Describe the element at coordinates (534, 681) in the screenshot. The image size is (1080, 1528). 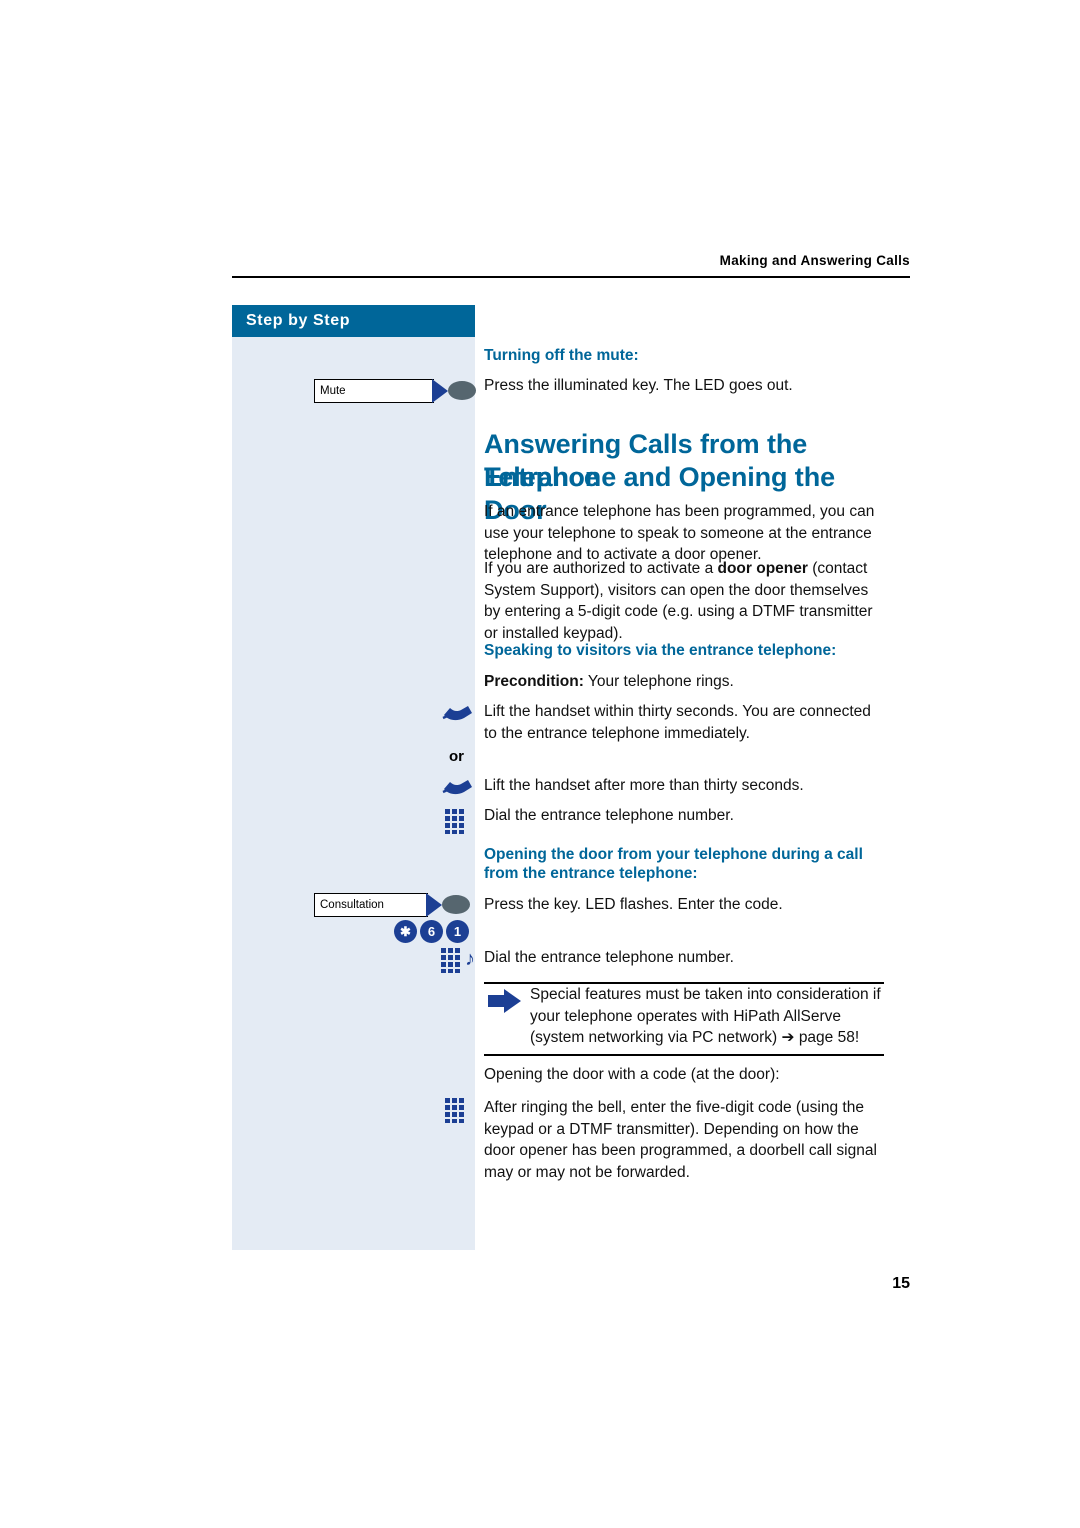
I see `precondition-label: Precondition:` at that location.